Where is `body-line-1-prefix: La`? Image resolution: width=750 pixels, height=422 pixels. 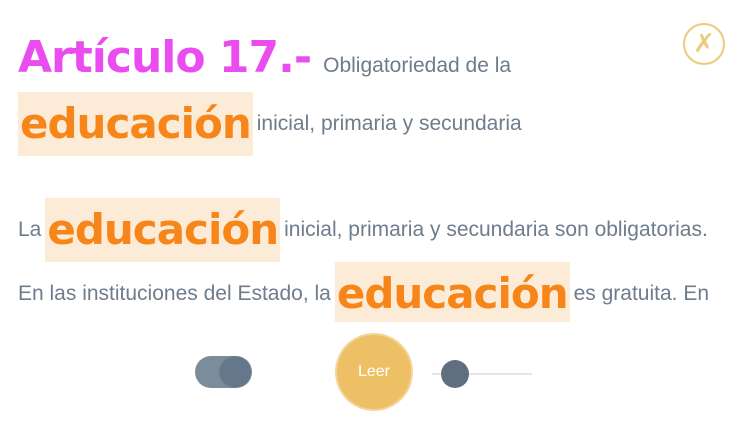
body-line-1-prefix: La is located at coordinates (30, 229).